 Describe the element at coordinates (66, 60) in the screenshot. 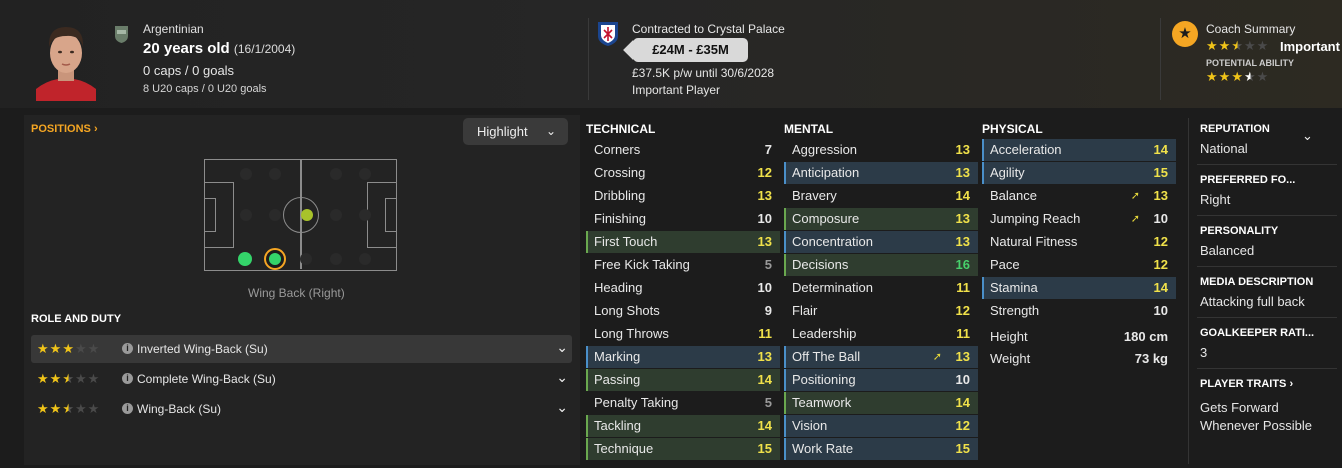

I see `player-photo` at that location.